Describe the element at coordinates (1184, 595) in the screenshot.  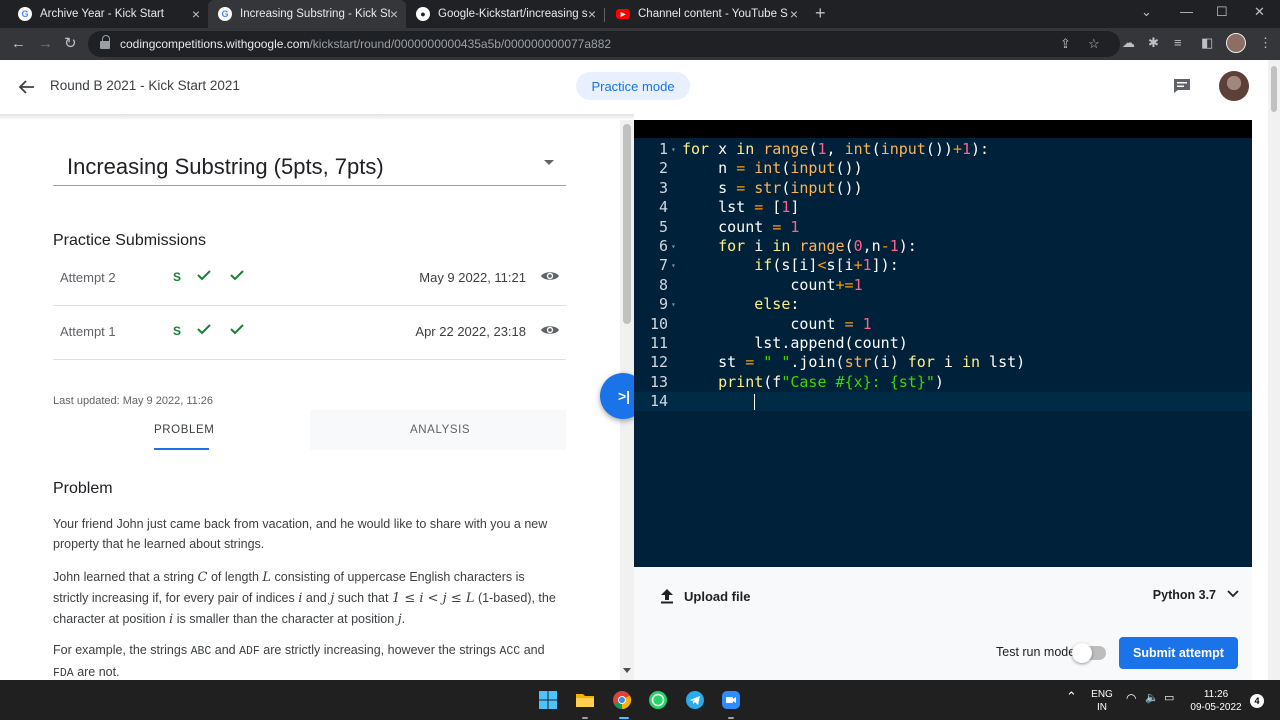
I see `language-select: Python 3.7` at that location.